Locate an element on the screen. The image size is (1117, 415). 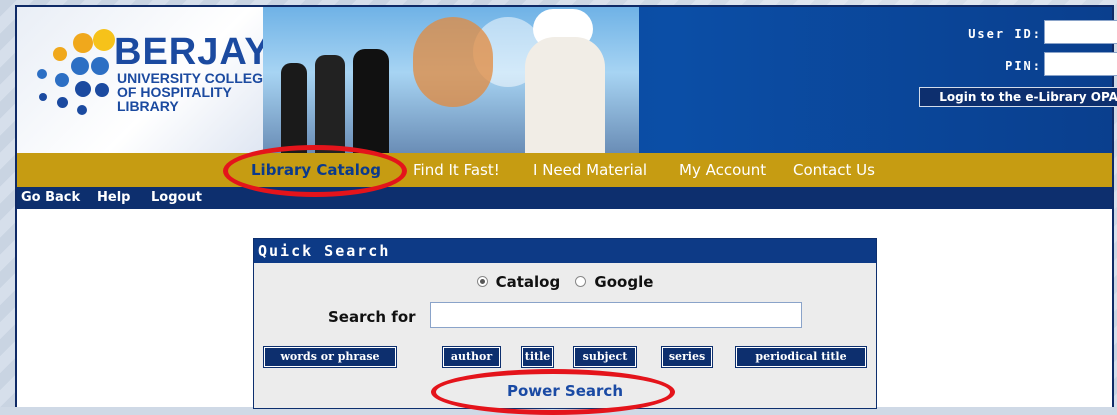
subject-button: subject is located at coordinates (605, 357).